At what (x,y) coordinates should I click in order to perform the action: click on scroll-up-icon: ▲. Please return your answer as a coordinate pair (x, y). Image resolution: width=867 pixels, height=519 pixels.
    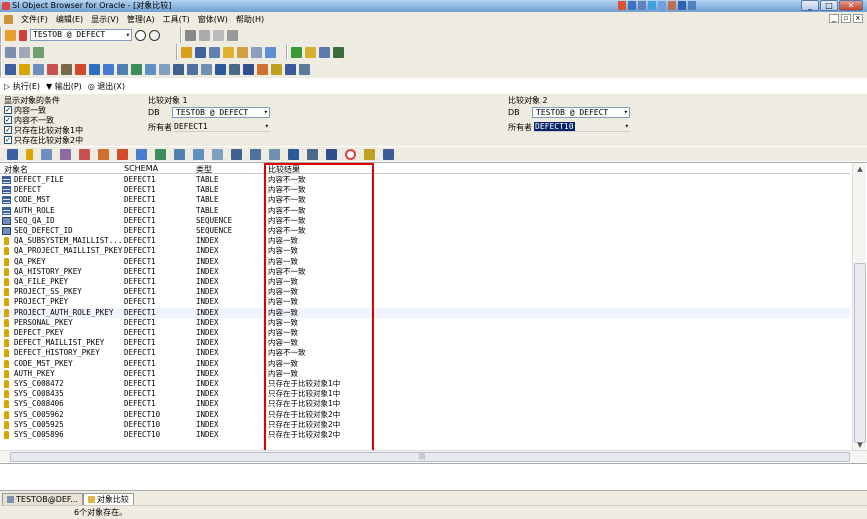
    Looking at the image, I should click on (860, 169).